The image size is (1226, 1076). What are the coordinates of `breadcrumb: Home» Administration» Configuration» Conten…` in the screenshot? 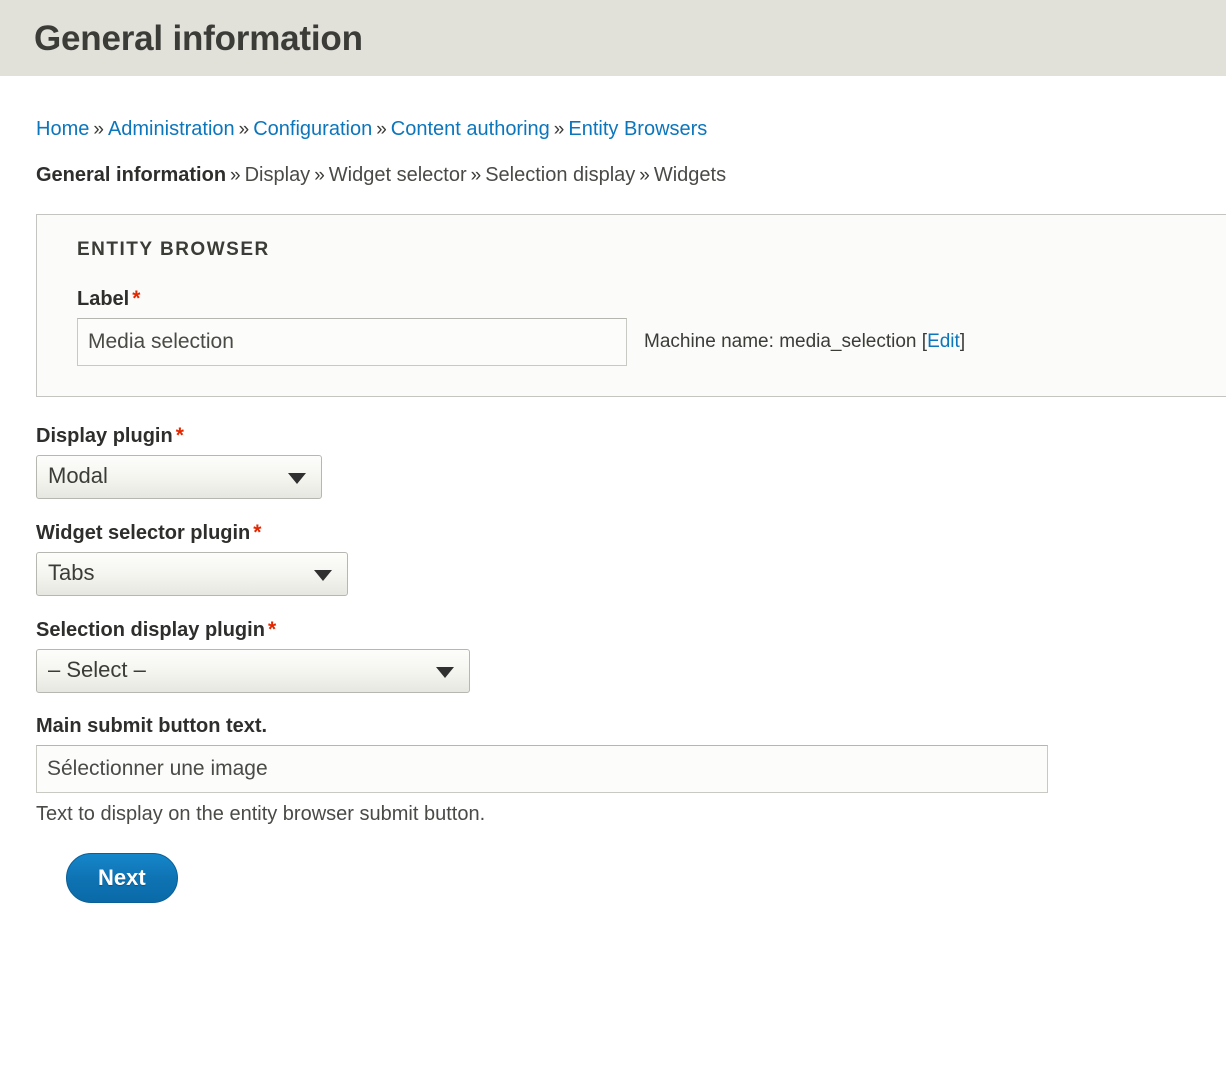 It's located at (631, 129).